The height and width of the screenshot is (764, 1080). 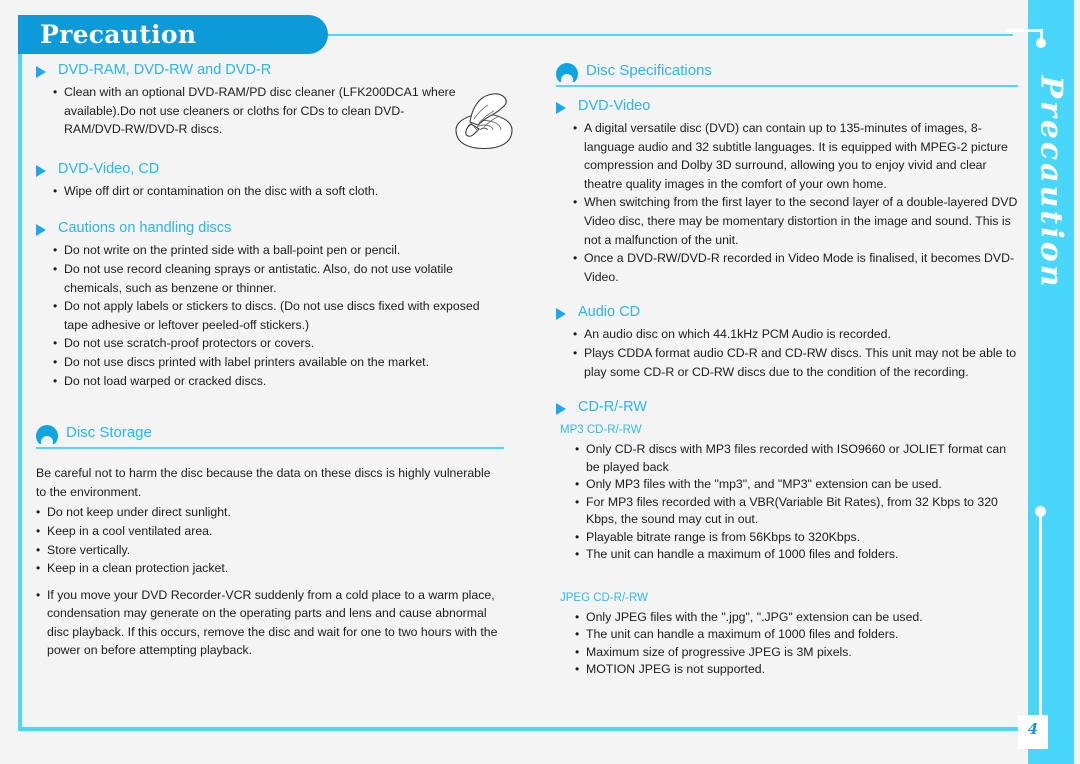 What do you see at coordinates (118, 34) in the screenshot?
I see `page-title: Precaution` at bounding box center [118, 34].